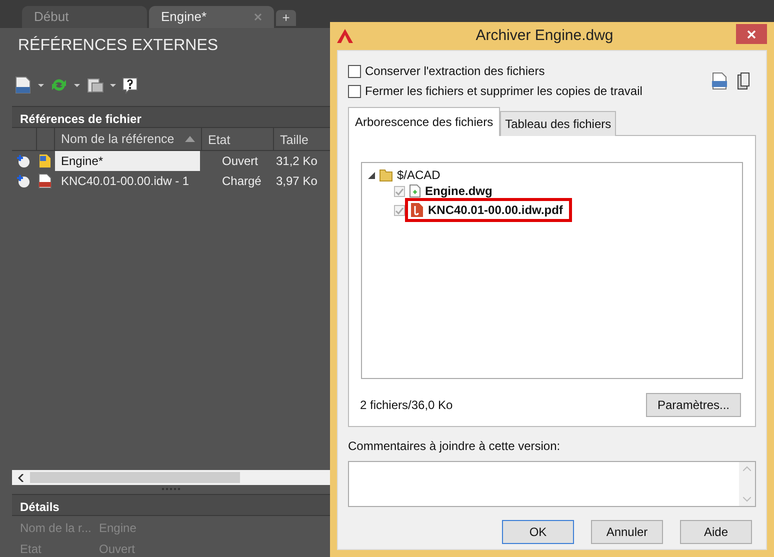 Image resolution: width=774 pixels, height=557 pixels. What do you see at coordinates (558, 123) in the screenshot?
I see `tab: Tableau des fichiers` at bounding box center [558, 123].